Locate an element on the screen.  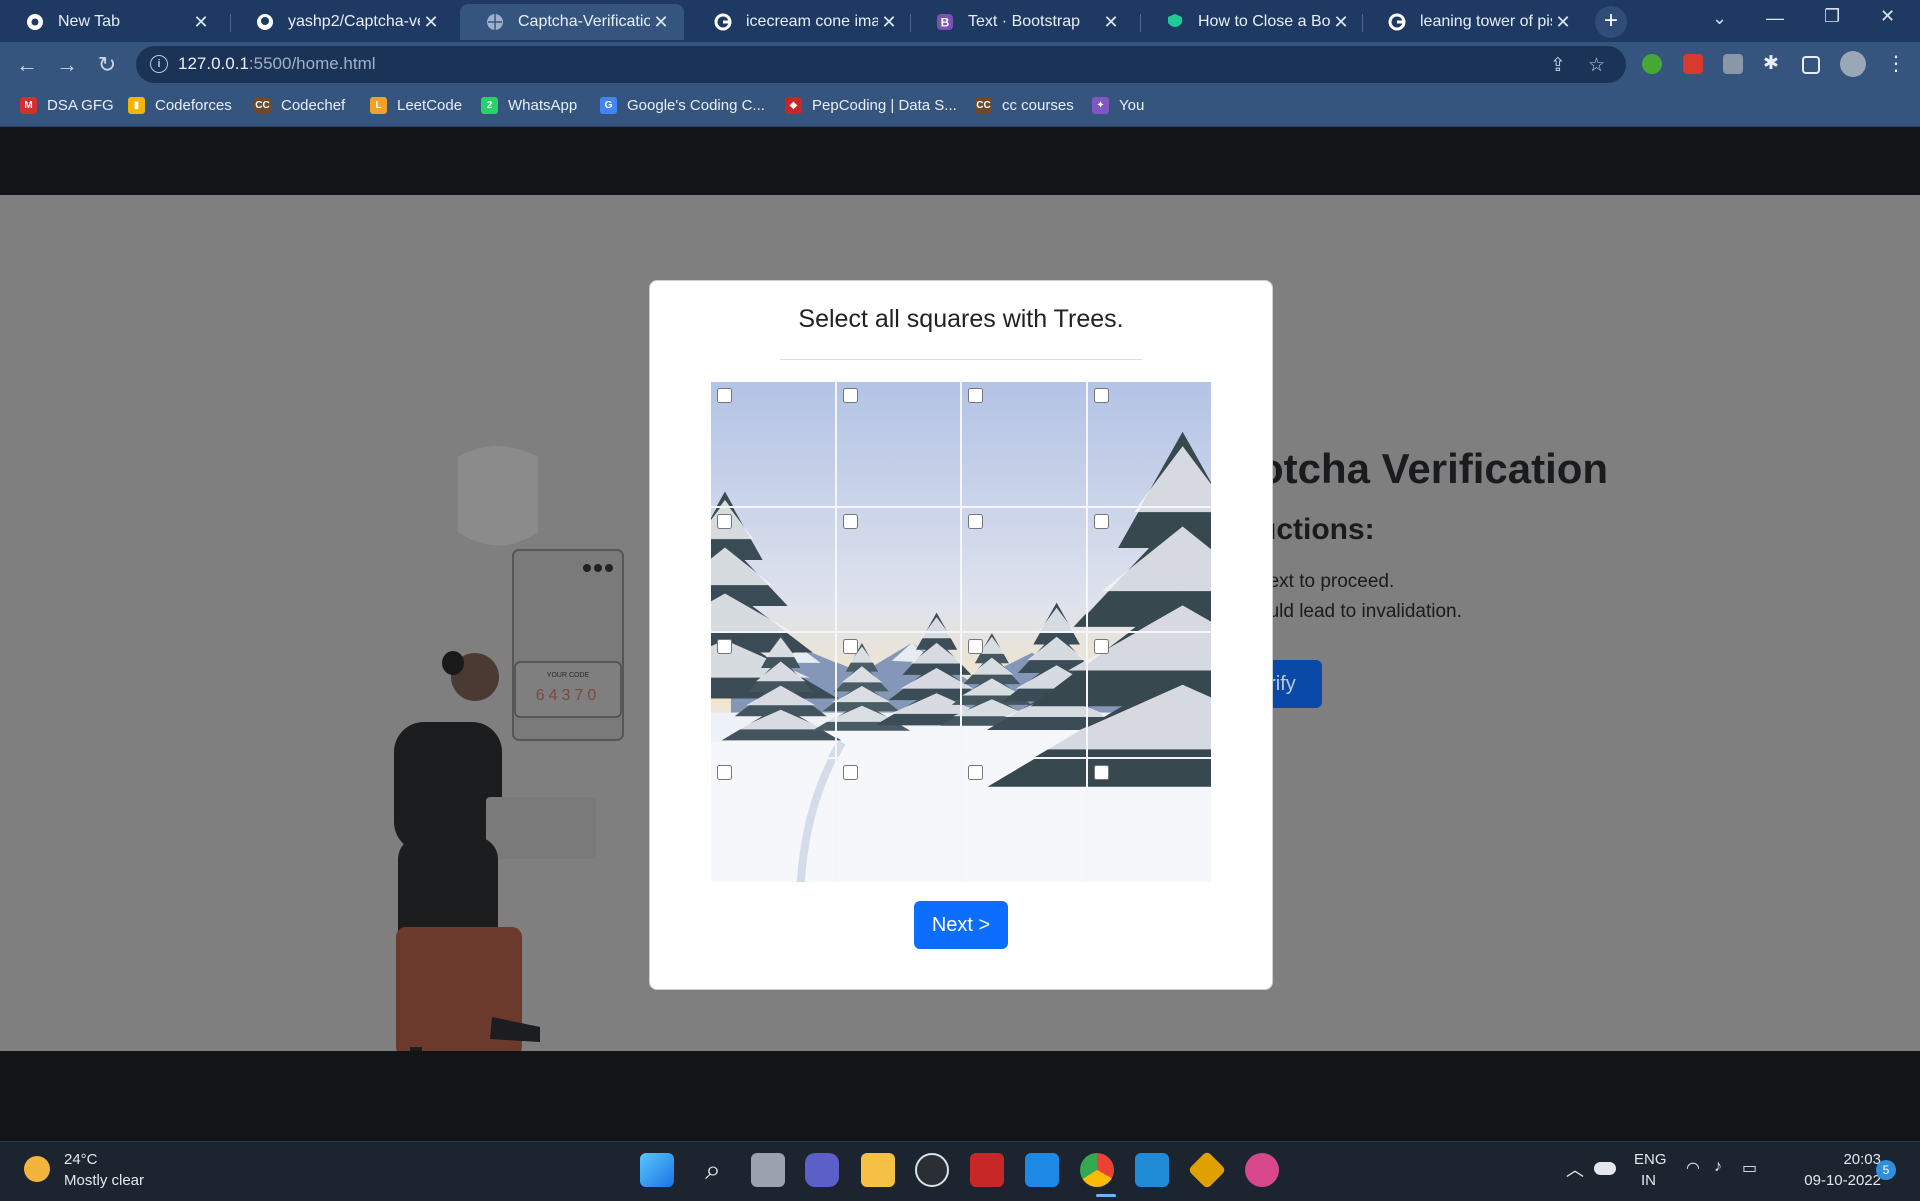
bookmark-codechef: CCCodechef is located at coordinates (299, 105).